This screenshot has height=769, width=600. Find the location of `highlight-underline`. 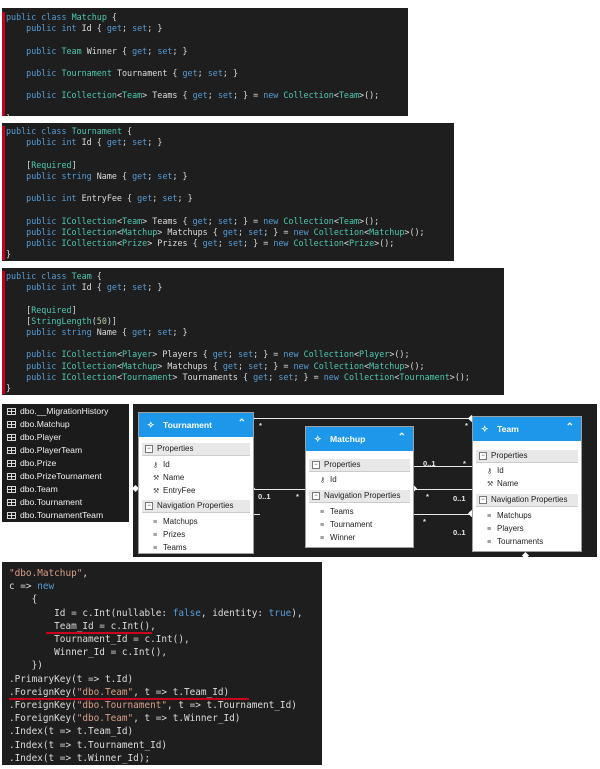

highlight-underline is located at coordinates (129, 699).